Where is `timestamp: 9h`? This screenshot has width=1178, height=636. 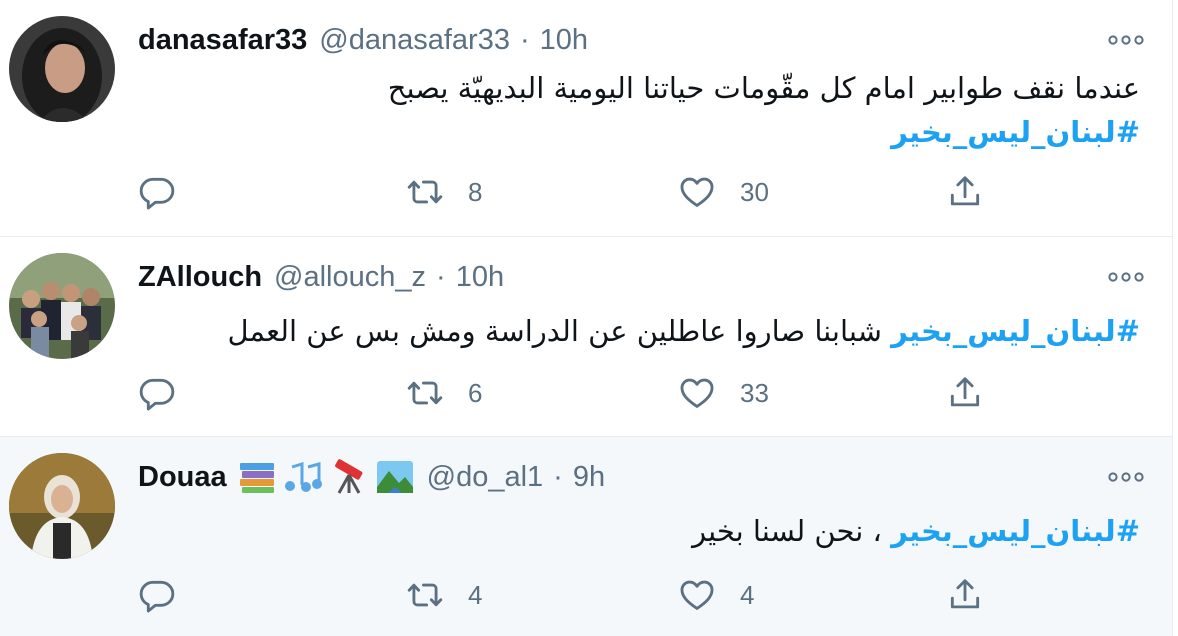
timestamp: 9h is located at coordinates (589, 477).